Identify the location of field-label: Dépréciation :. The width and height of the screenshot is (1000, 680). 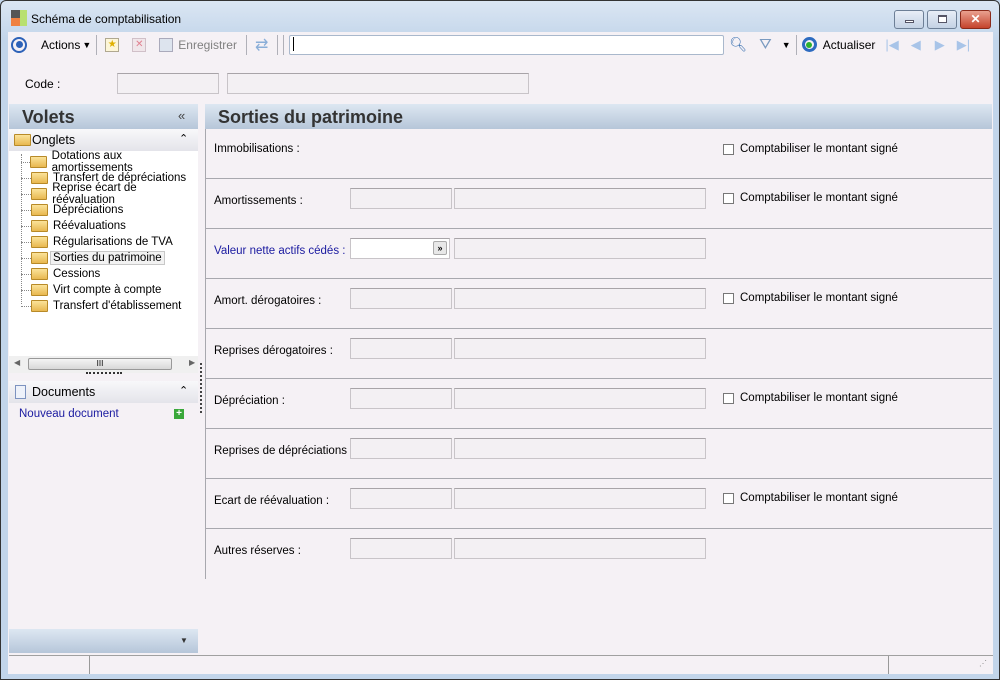
(249, 401).